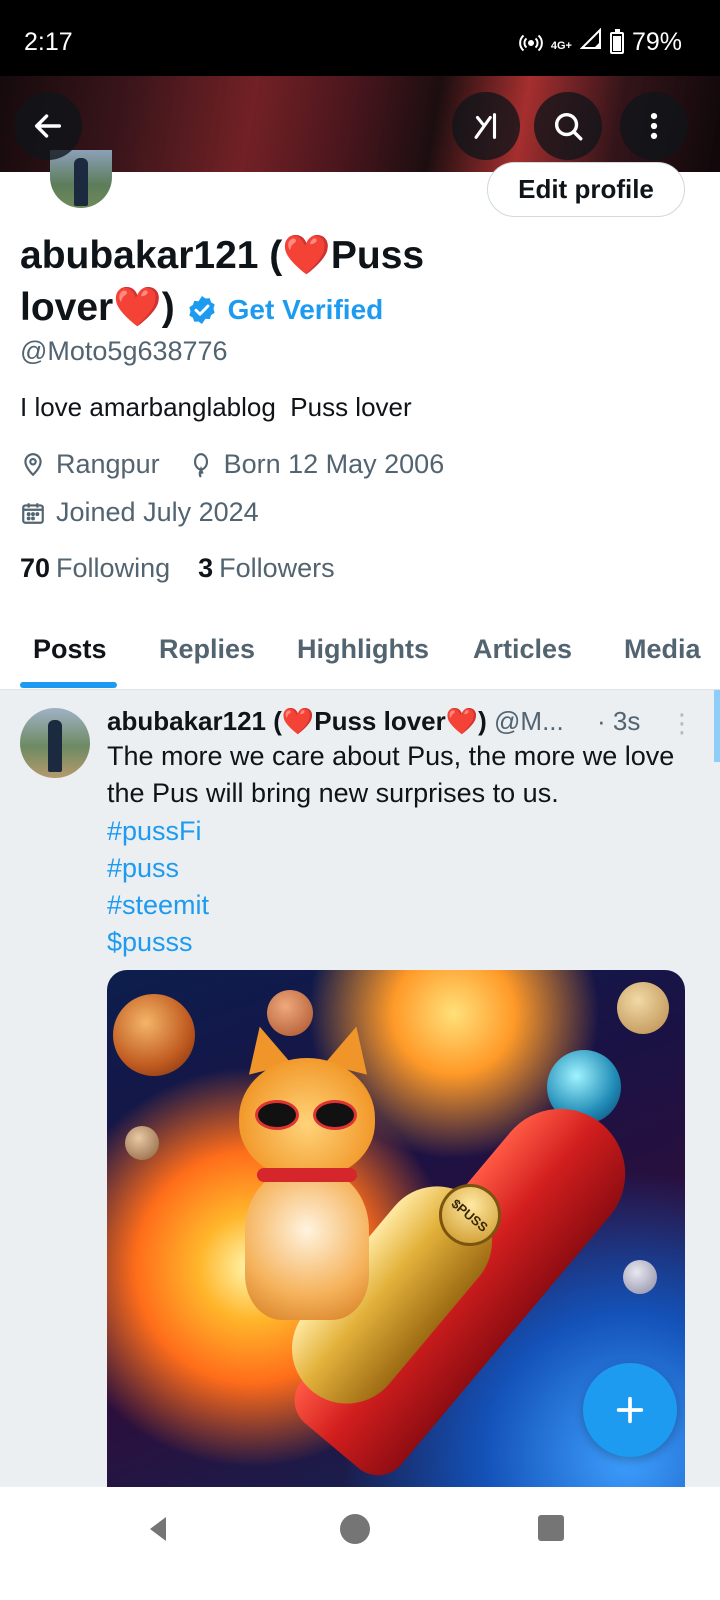 The width and height of the screenshot is (720, 1600). What do you see at coordinates (307, 1115) in the screenshot?
I see `sunglasses` at bounding box center [307, 1115].